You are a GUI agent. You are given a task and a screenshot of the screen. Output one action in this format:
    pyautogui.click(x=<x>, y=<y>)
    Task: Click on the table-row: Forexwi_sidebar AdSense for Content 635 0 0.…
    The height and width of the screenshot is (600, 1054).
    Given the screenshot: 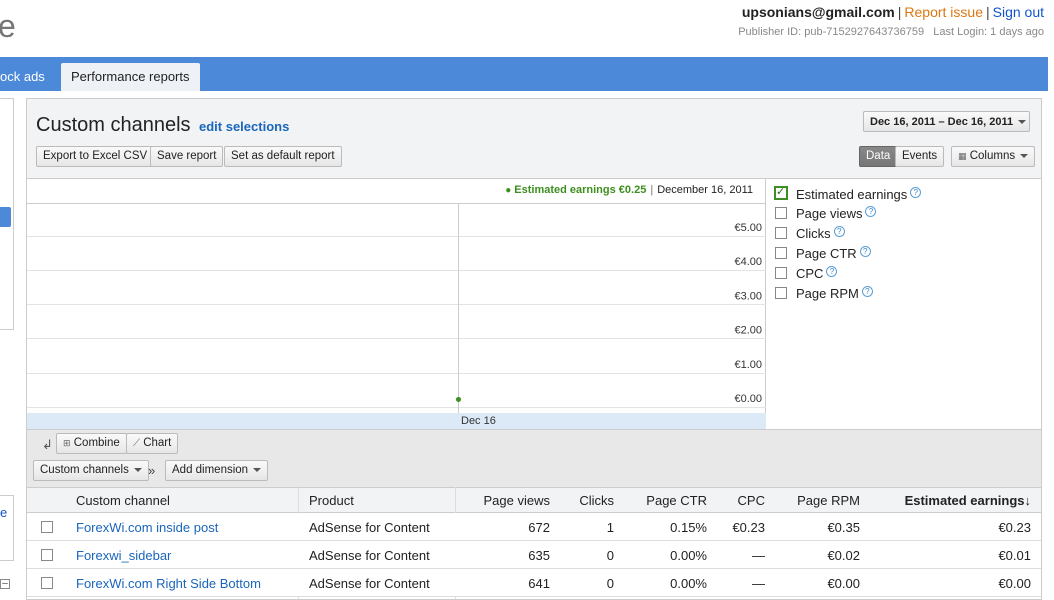 What is the action you would take?
    pyautogui.click(x=534, y=555)
    